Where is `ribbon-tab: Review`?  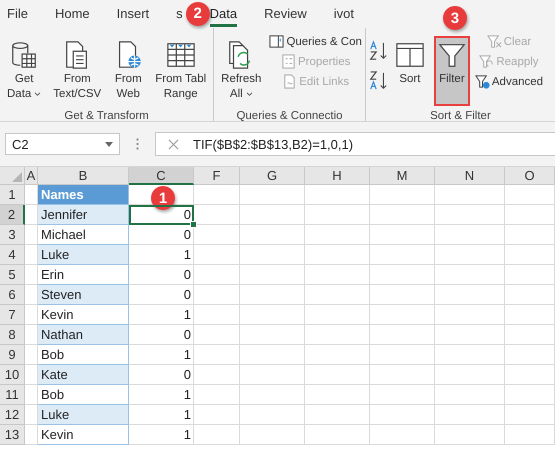
ribbon-tab: Review is located at coordinates (285, 14).